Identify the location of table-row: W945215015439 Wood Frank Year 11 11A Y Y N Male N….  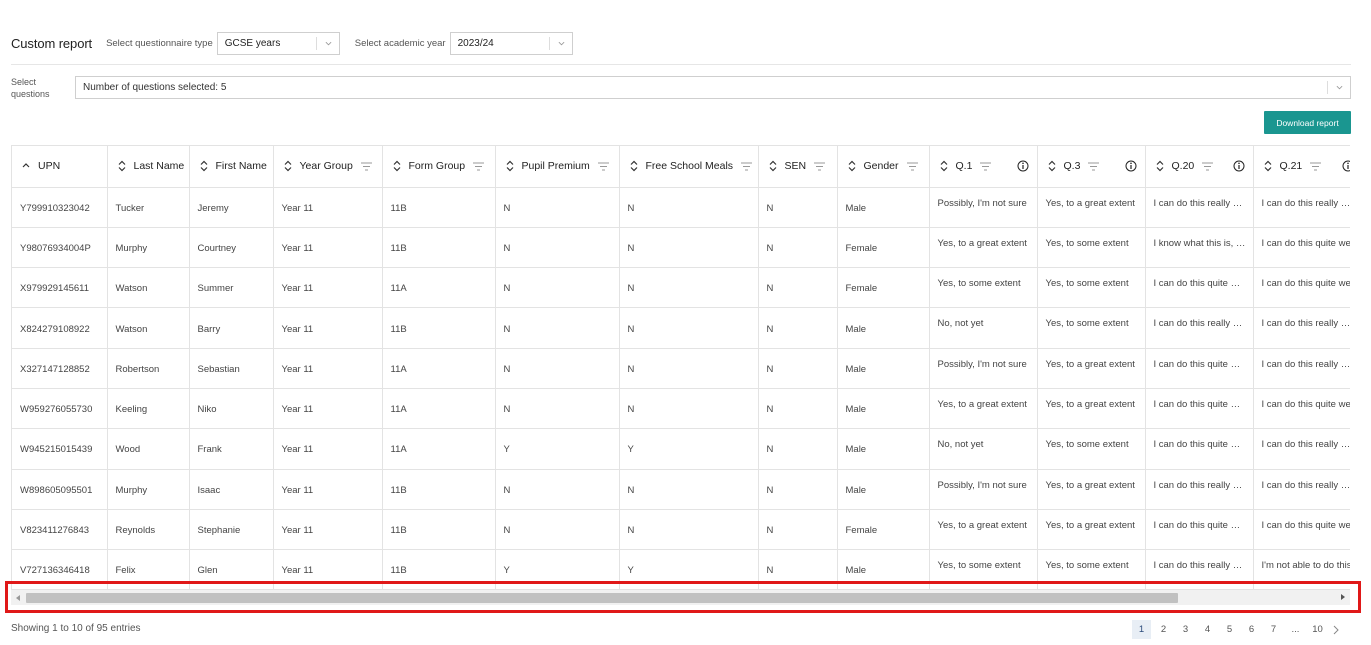
(681, 449).